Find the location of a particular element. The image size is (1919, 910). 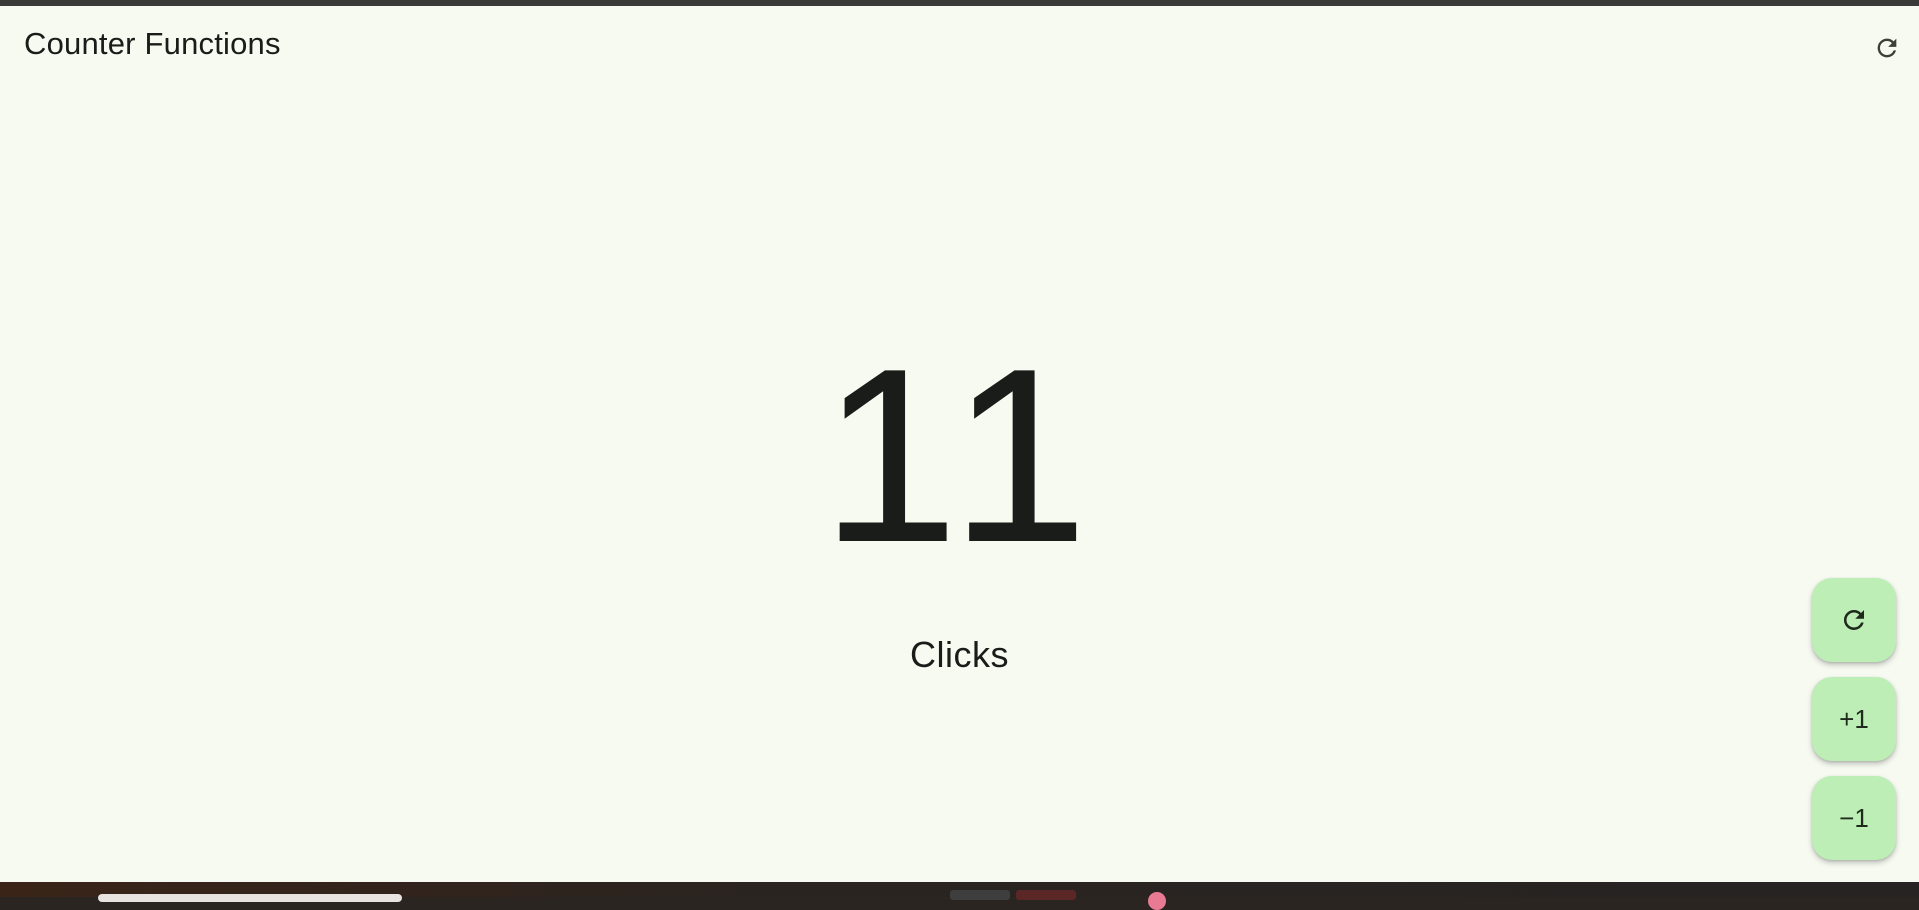

app-title: Counter Functions is located at coordinates (152, 43).